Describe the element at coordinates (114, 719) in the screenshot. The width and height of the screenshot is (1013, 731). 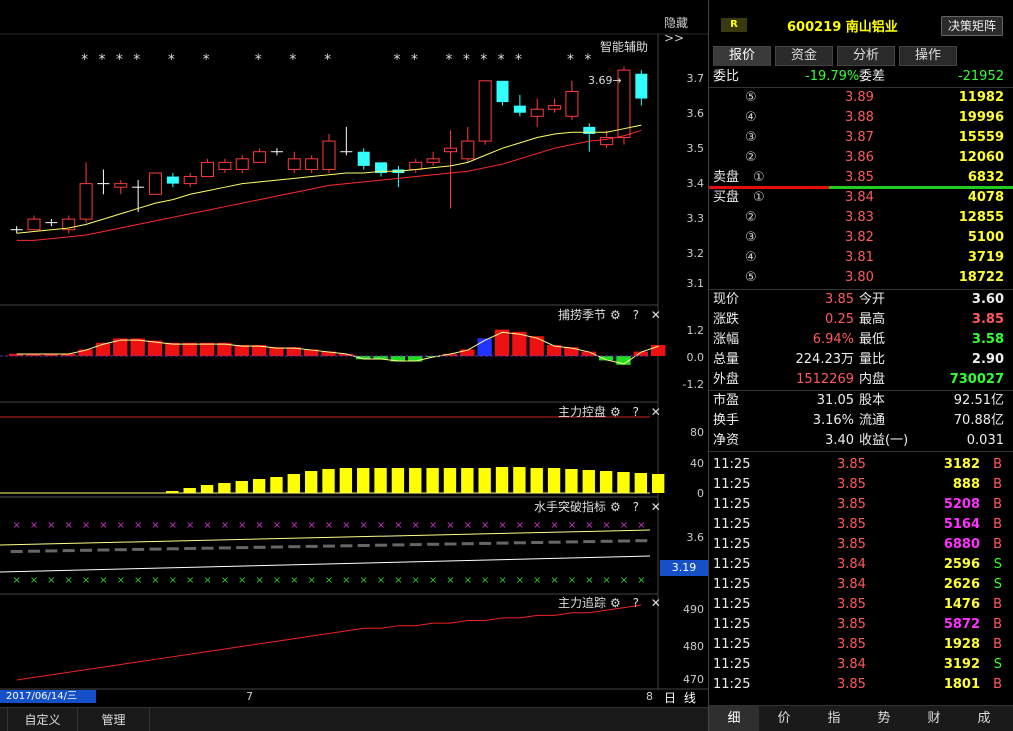
I see `bottom-tab-manage: 管理` at that location.